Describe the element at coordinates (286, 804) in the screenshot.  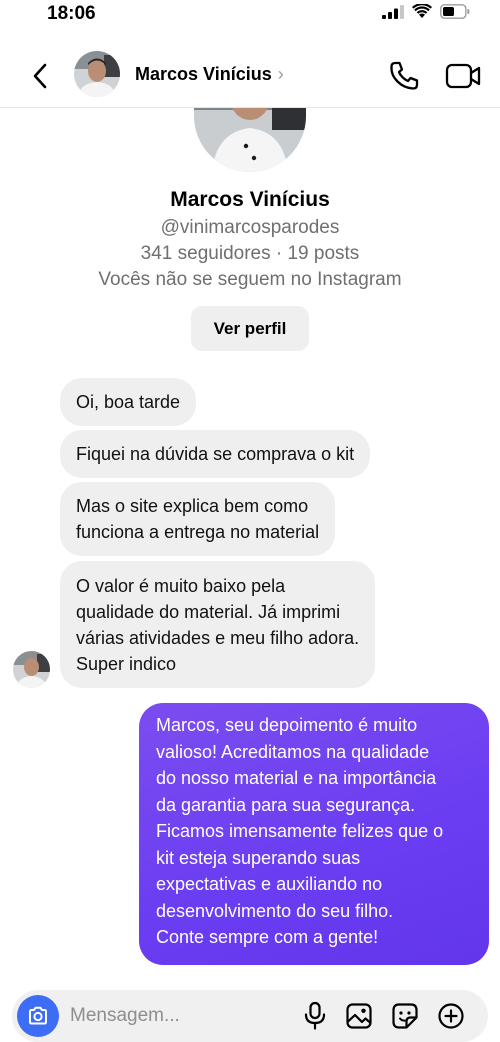
I see `message-line: da garantia para sua segurança.` at that location.